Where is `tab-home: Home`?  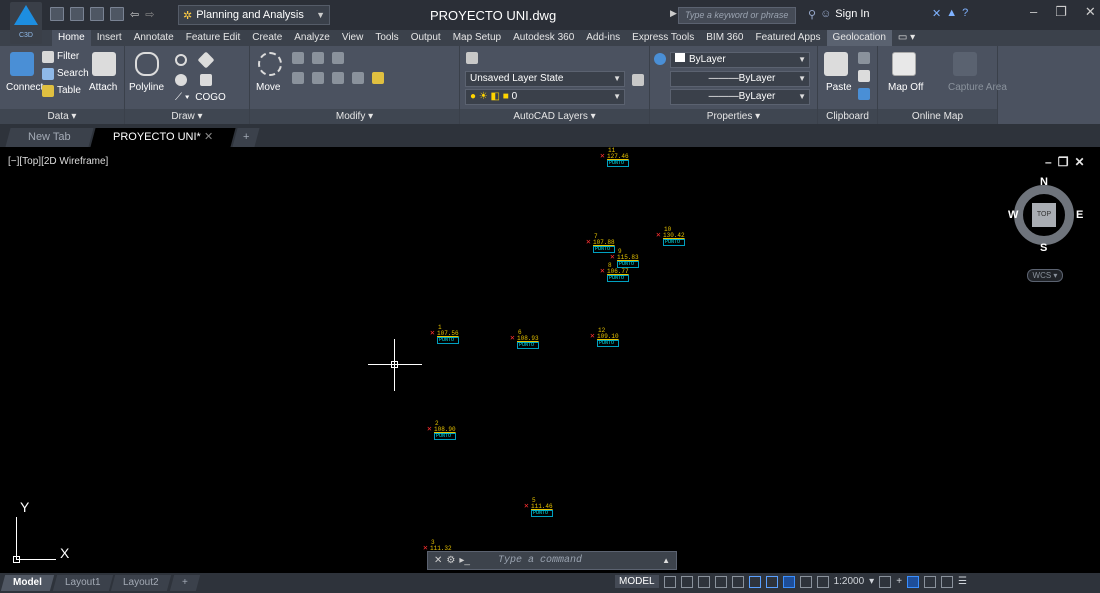 tab-home: Home is located at coordinates (71, 38).